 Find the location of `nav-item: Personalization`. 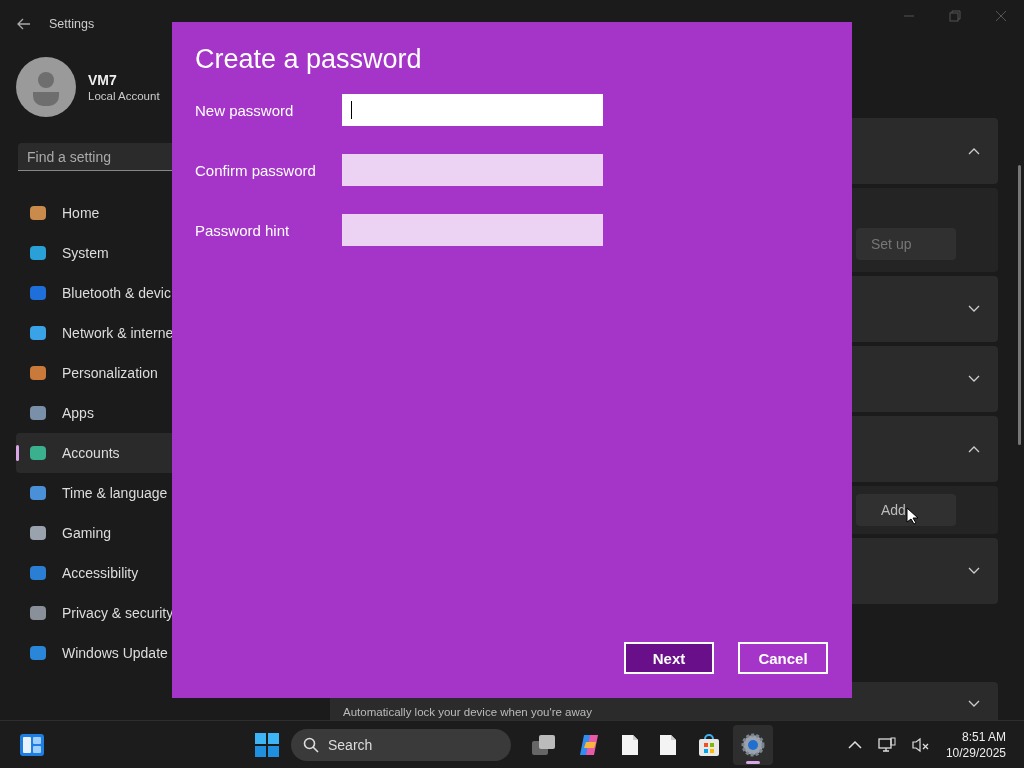

nav-item: Personalization is located at coordinates (161, 373).